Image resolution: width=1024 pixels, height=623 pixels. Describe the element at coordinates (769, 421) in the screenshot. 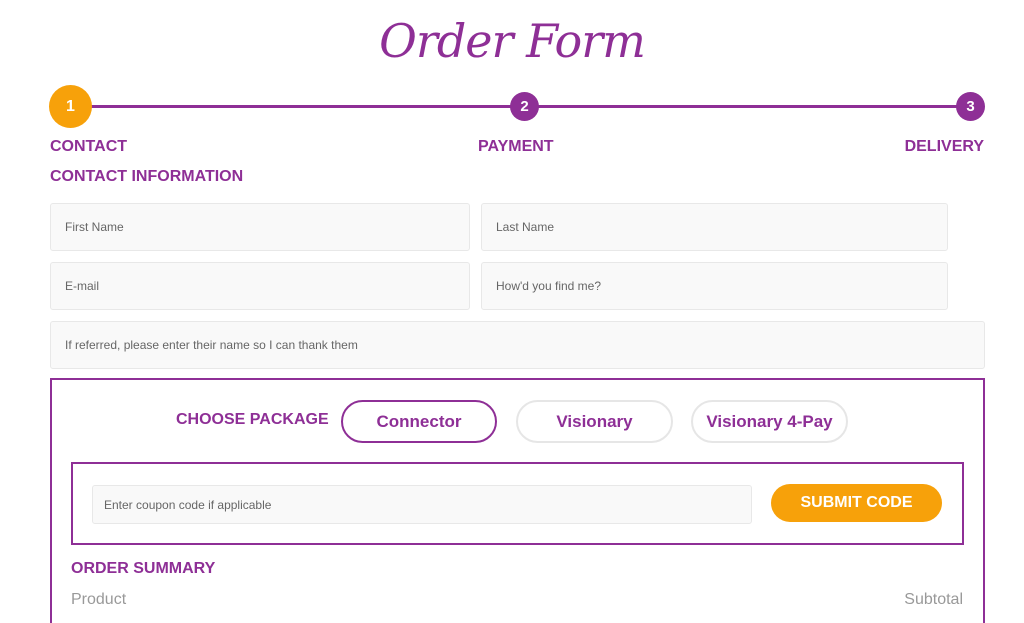

I see `package-visionary-4pay-button: Visionary 4-Pay` at that location.